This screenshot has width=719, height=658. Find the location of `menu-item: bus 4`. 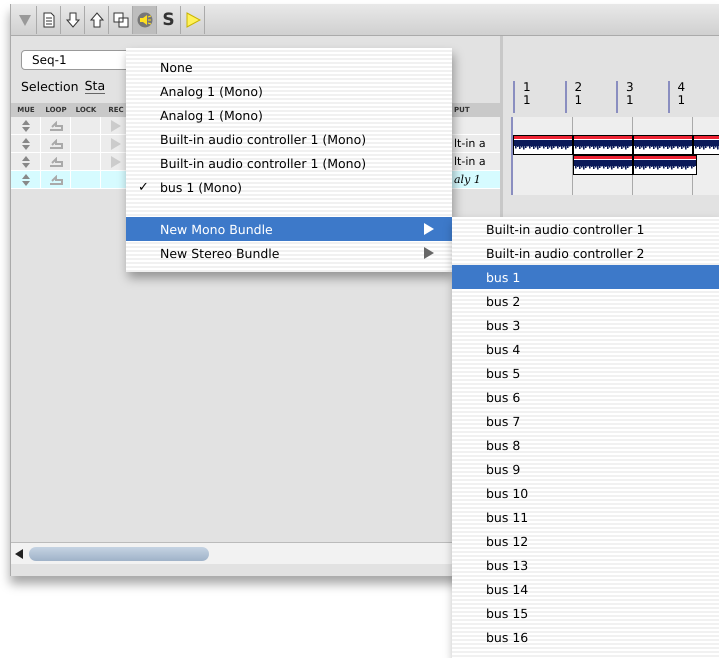

menu-item: bus 4 is located at coordinates (585, 349).